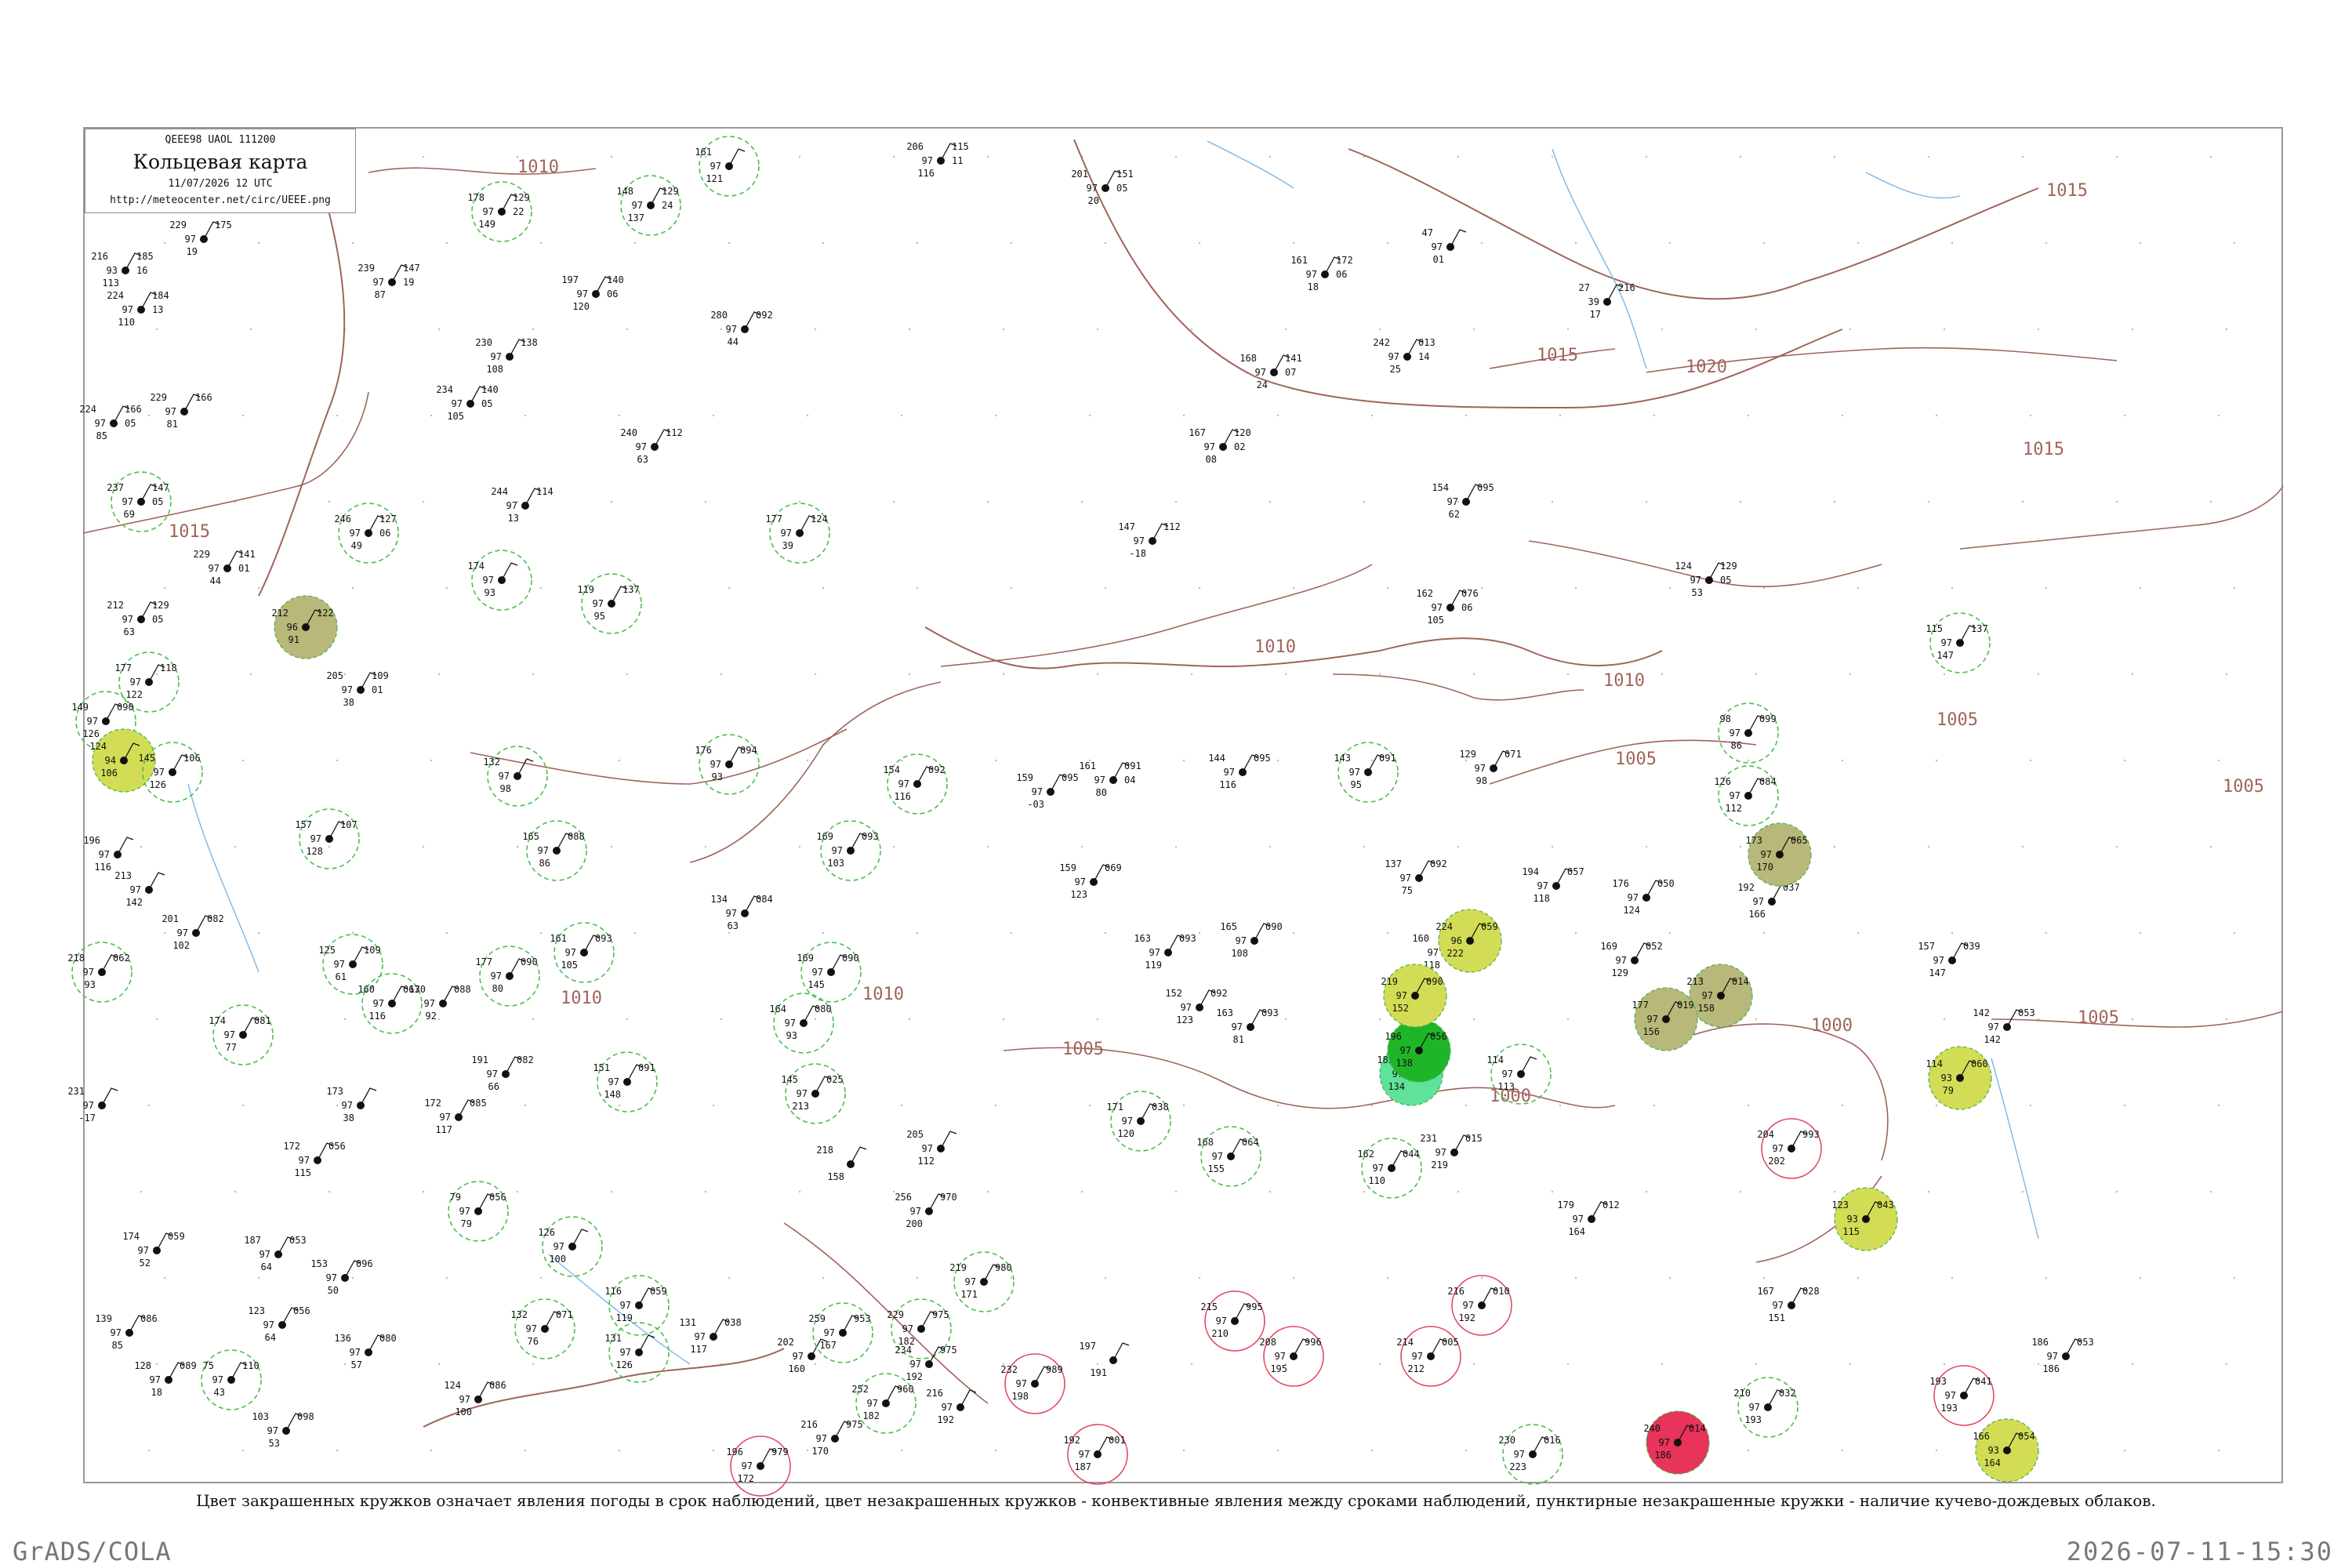 This screenshot has width=2352, height=1568. Describe the element at coordinates (502, 1073) in the screenshot. I see `station: 191 082 9766` at that location.